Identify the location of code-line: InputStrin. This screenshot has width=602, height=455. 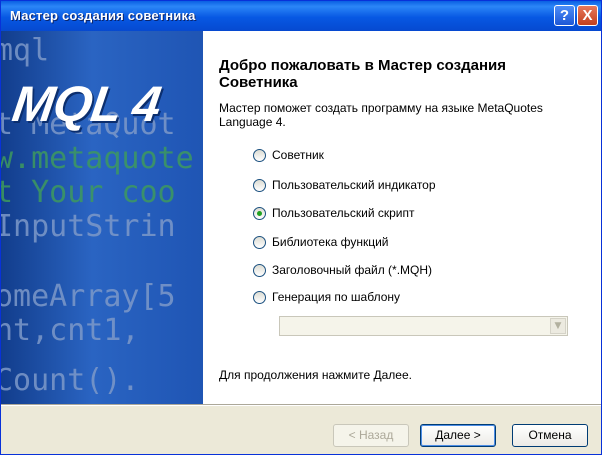
(88, 226).